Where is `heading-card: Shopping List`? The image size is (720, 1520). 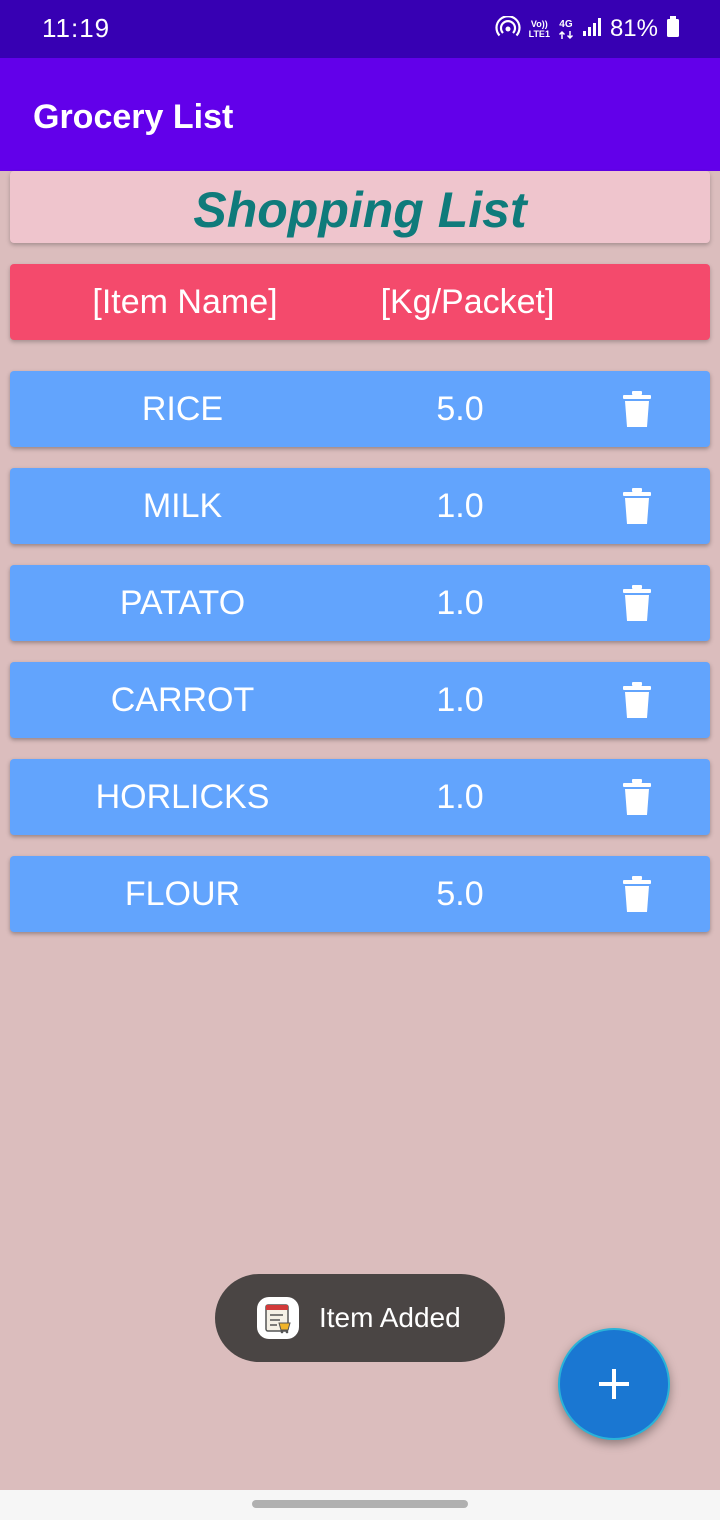 heading-card: Shopping List is located at coordinates (360, 207).